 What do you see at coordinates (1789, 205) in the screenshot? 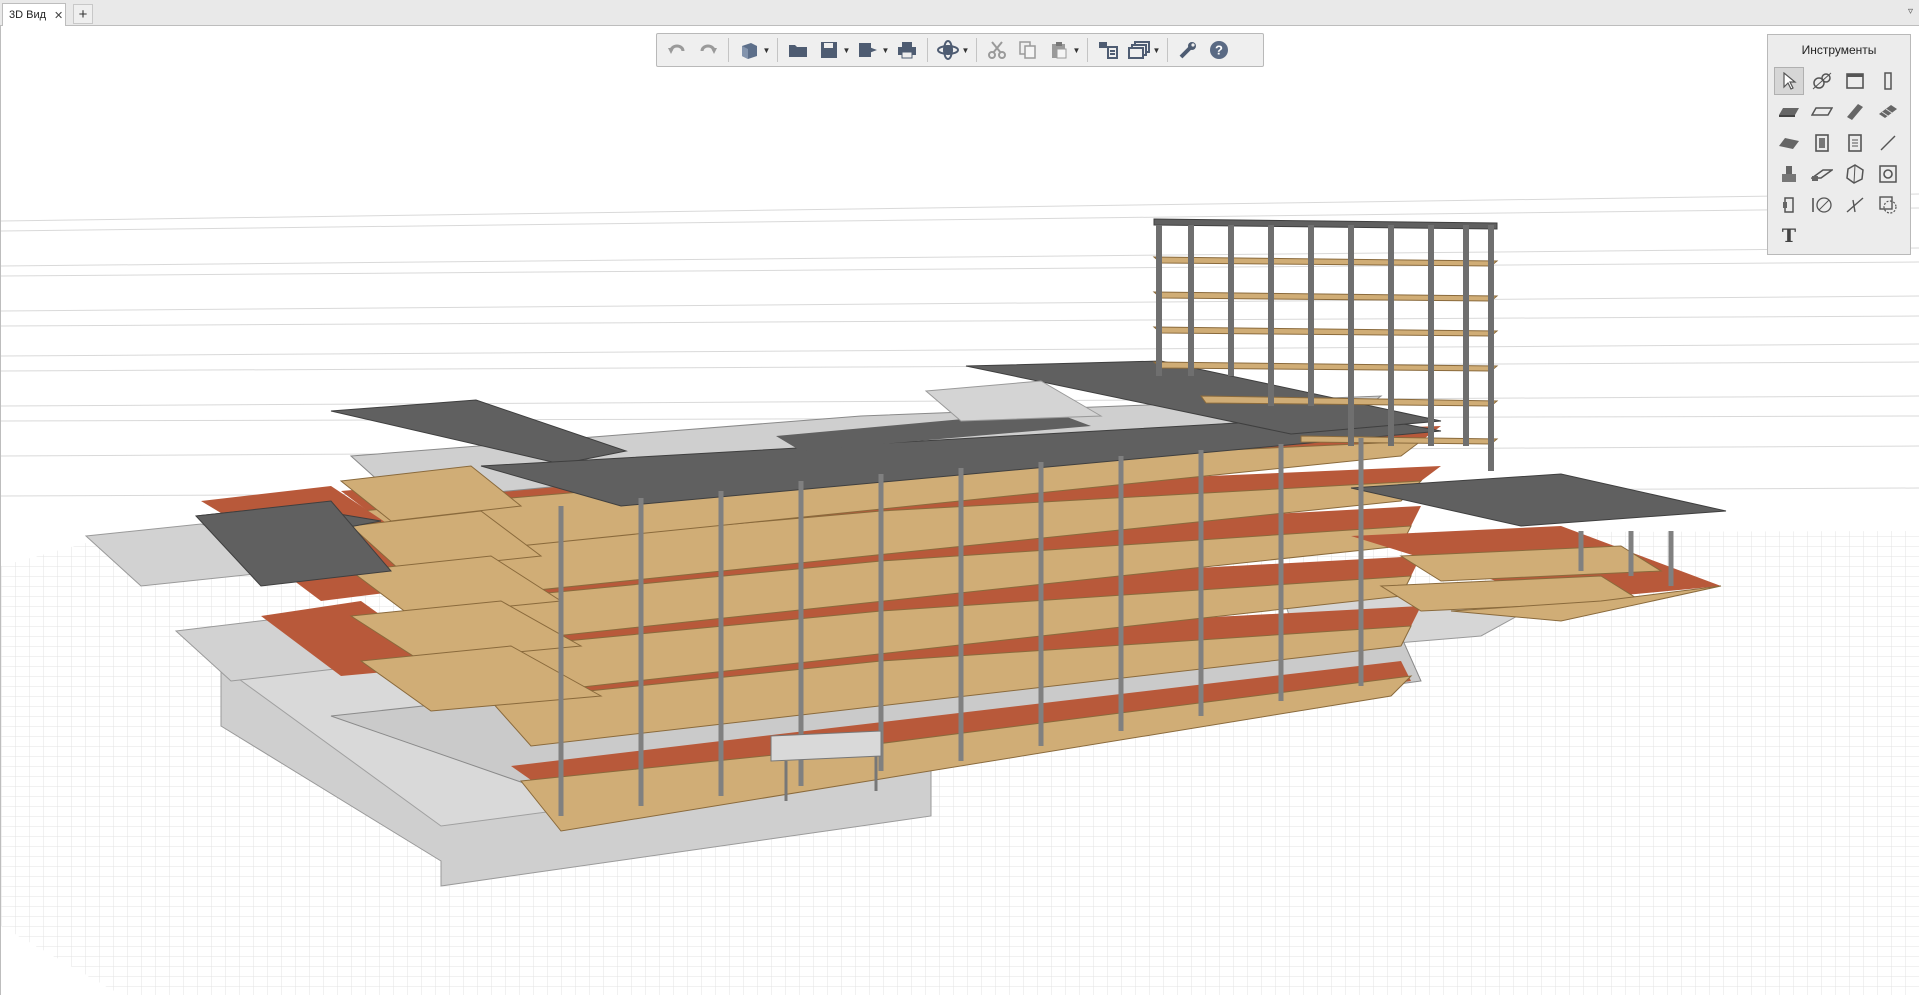
I see `wall-segment-icon` at bounding box center [1789, 205].